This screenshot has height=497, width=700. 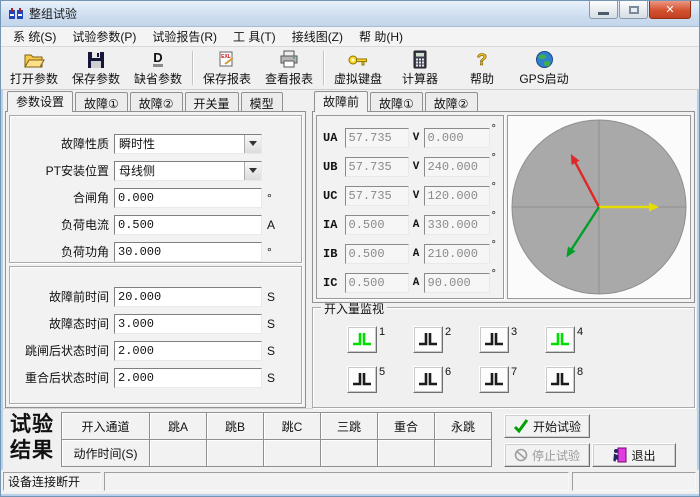 I want to click on load-current-label: 负荷电流, so click(x=84, y=225).